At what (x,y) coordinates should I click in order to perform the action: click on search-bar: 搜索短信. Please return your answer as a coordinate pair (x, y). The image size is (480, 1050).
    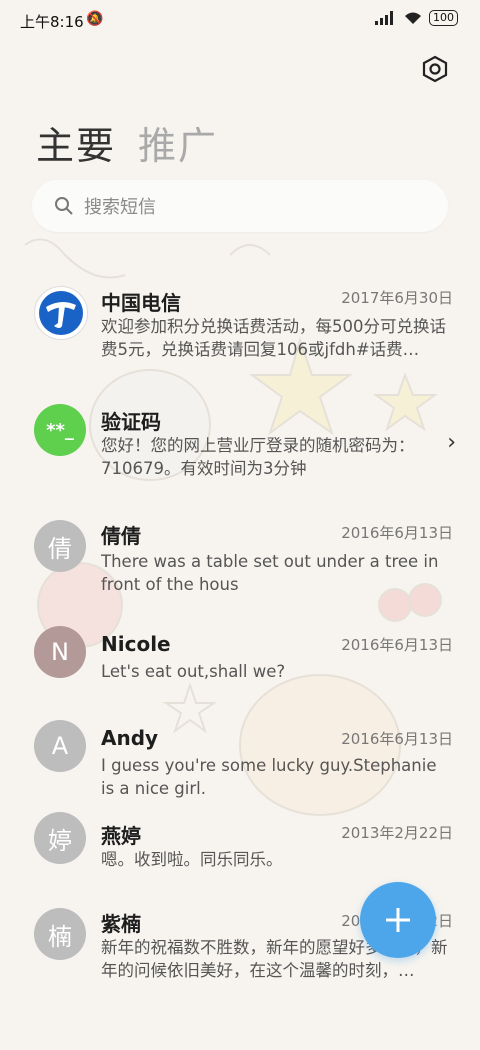
    Looking at the image, I should click on (240, 206).